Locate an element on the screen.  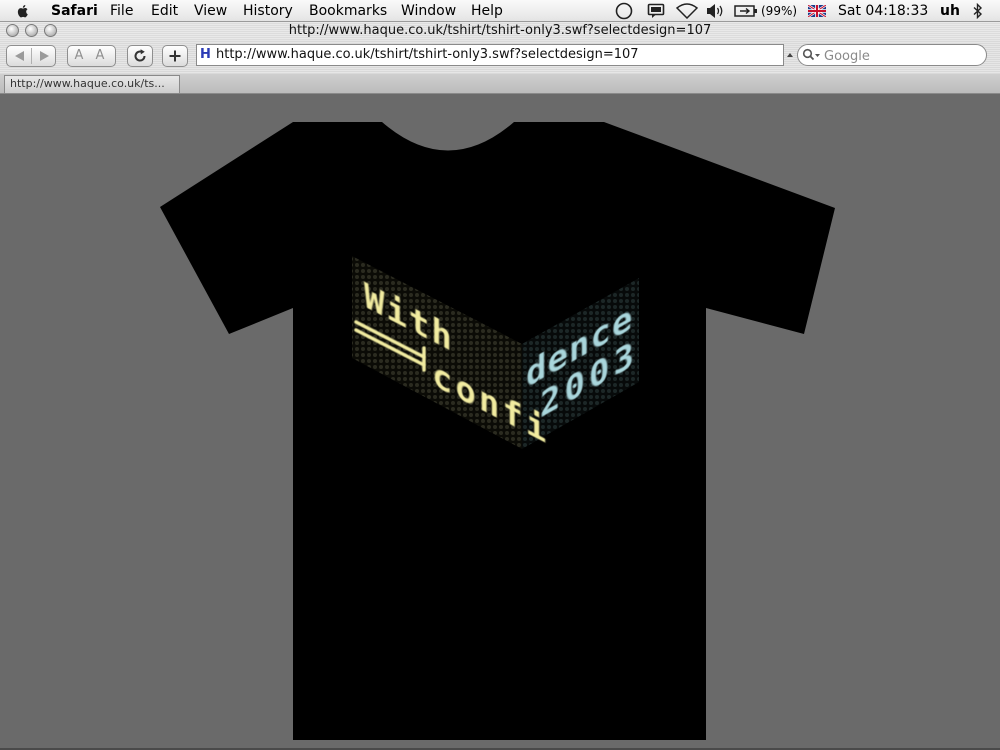
menu-history: History is located at coordinates (268, 11).